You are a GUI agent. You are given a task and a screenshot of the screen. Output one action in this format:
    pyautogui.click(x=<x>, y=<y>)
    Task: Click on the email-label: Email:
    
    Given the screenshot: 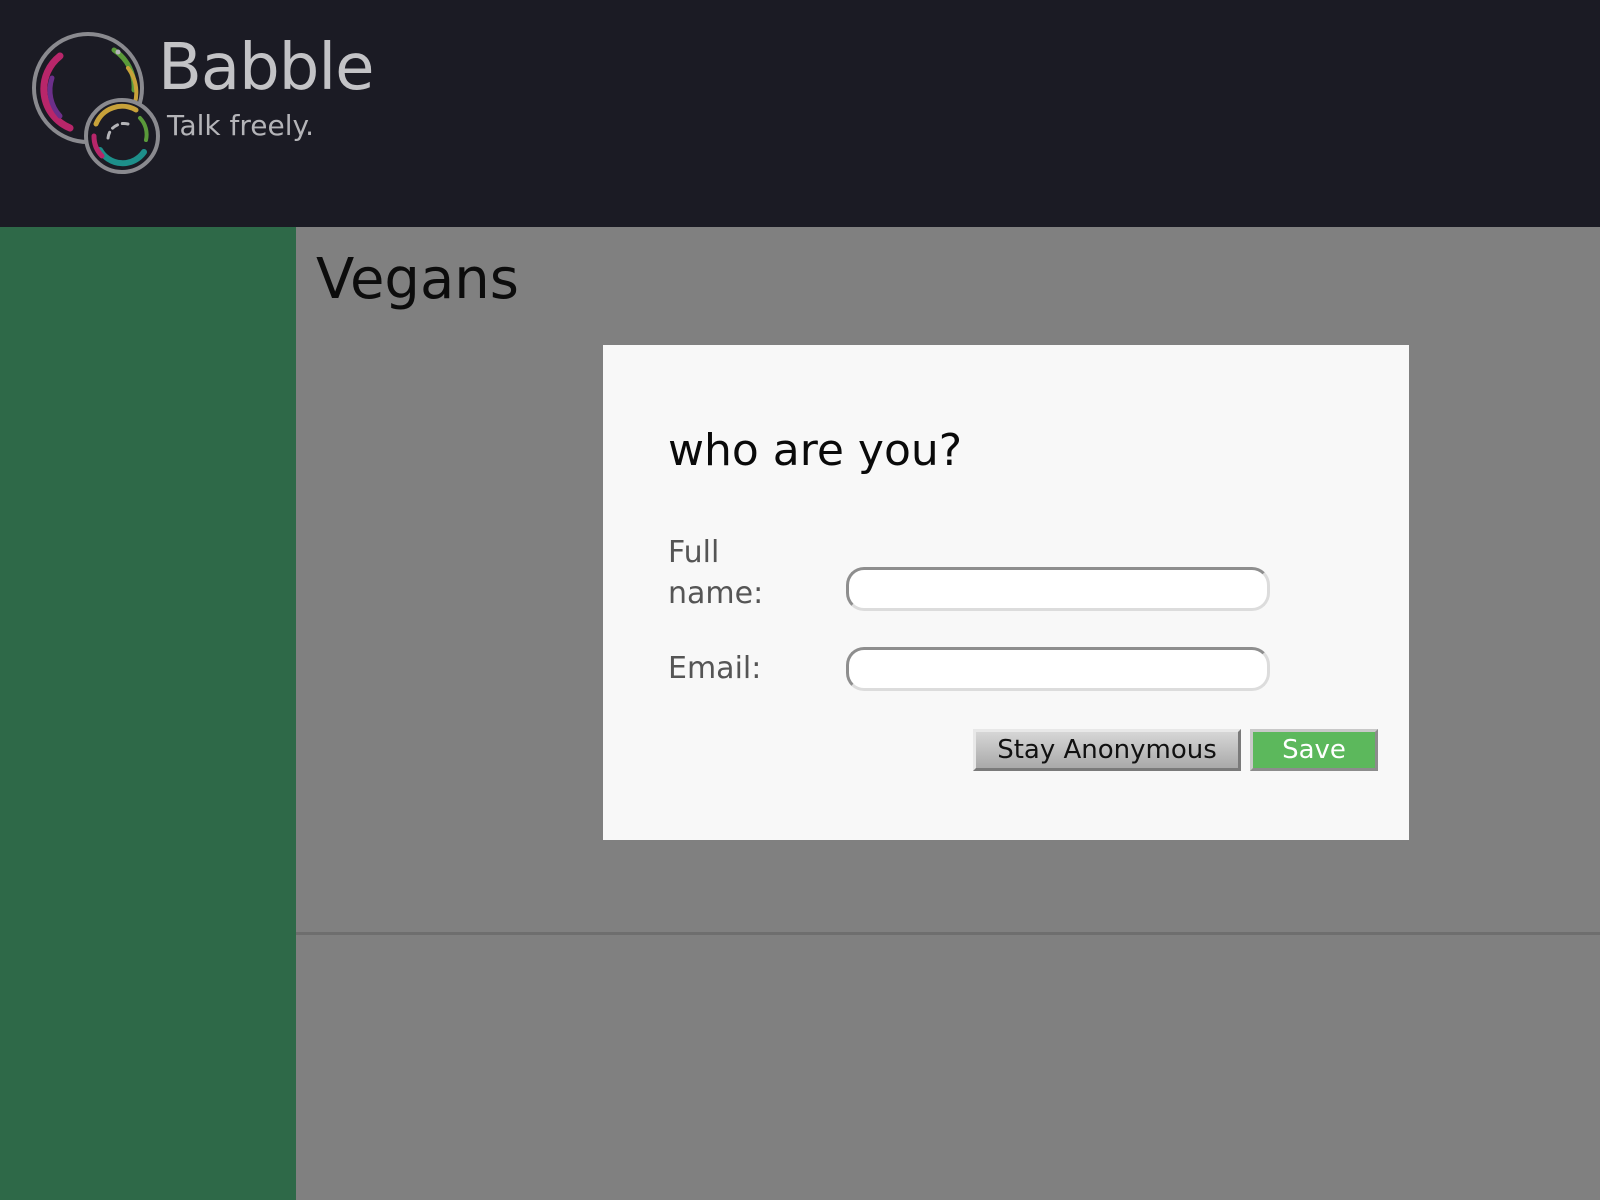 What is the action you would take?
    pyautogui.click(x=715, y=668)
    